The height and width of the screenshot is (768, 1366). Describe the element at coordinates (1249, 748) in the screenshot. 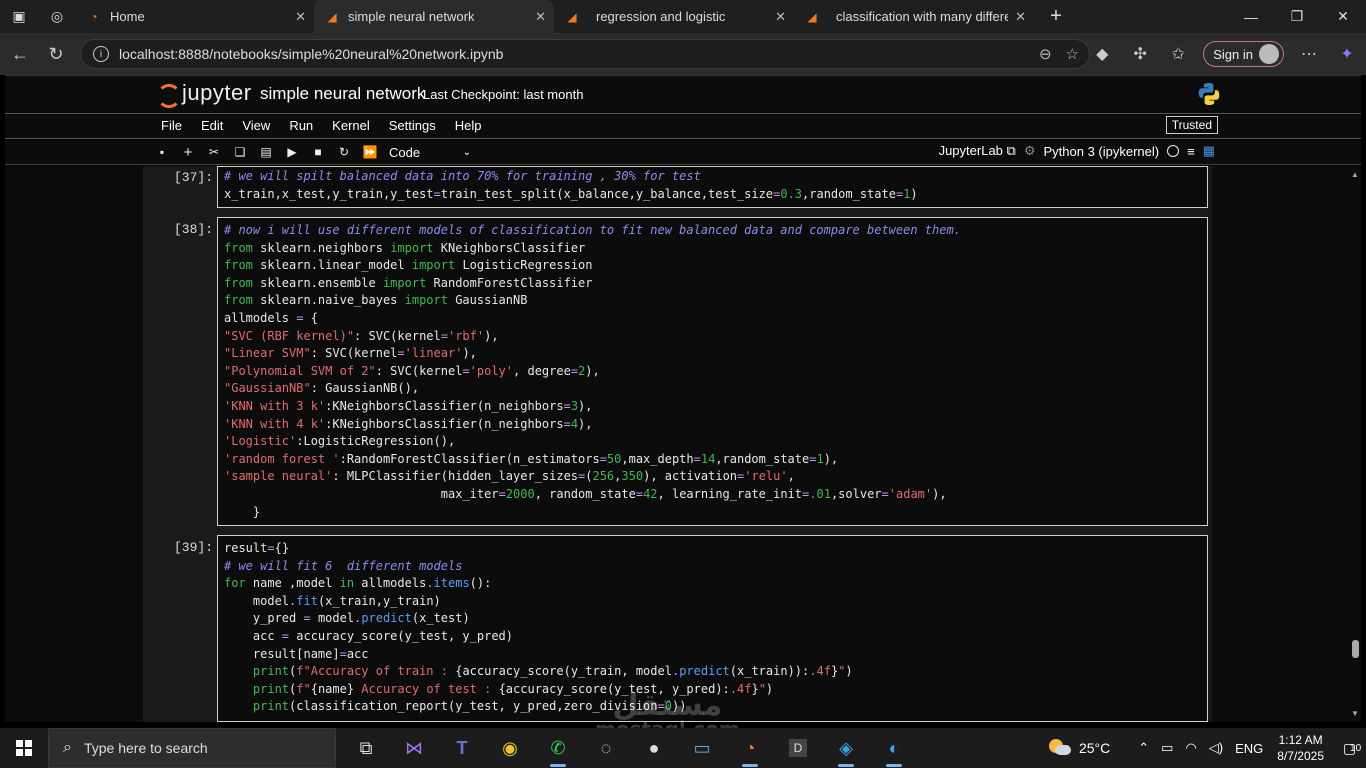

I see `language-indicator: ENG` at that location.